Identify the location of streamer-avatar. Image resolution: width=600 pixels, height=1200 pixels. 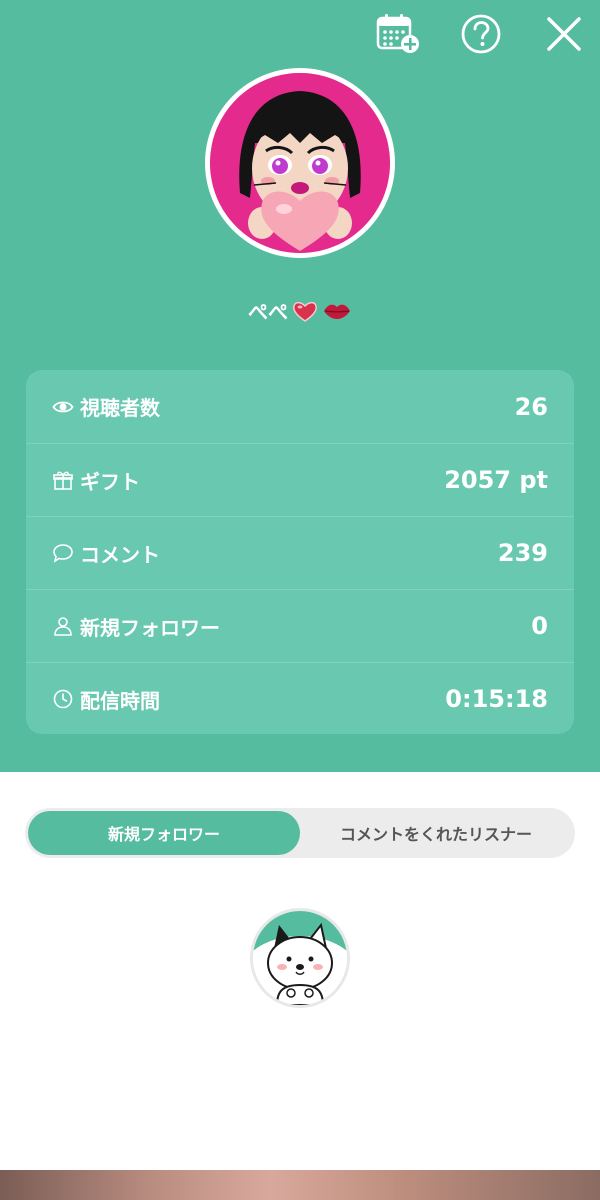
(300, 163).